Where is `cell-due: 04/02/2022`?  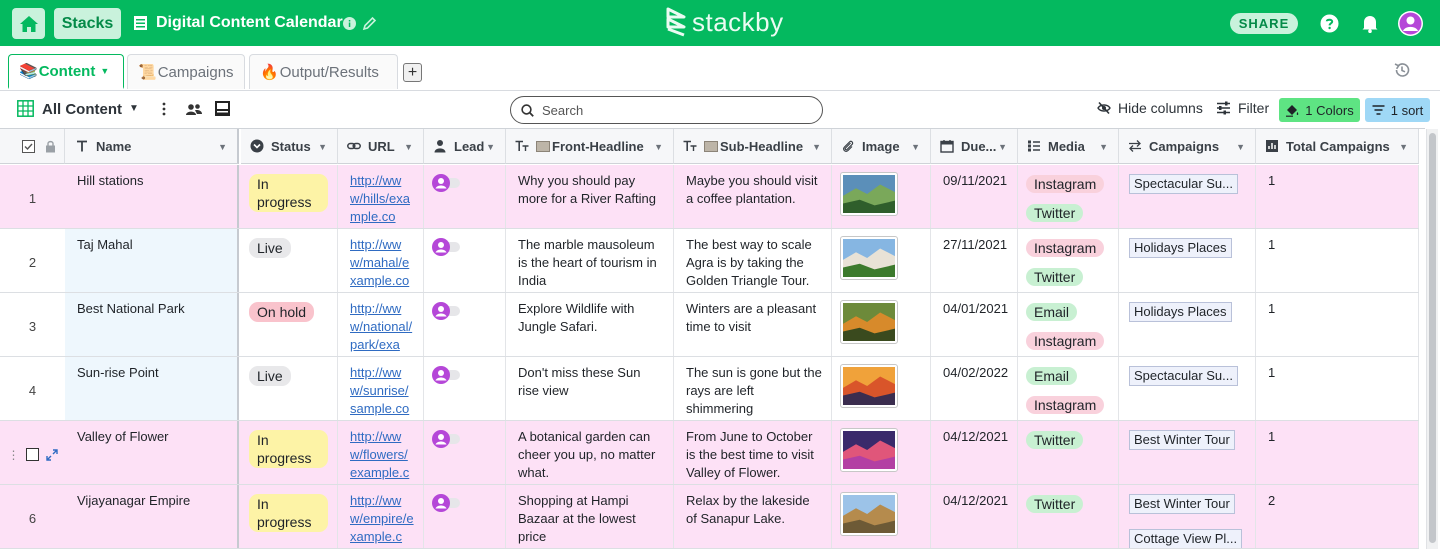 cell-due: 04/02/2022 is located at coordinates (974, 388).